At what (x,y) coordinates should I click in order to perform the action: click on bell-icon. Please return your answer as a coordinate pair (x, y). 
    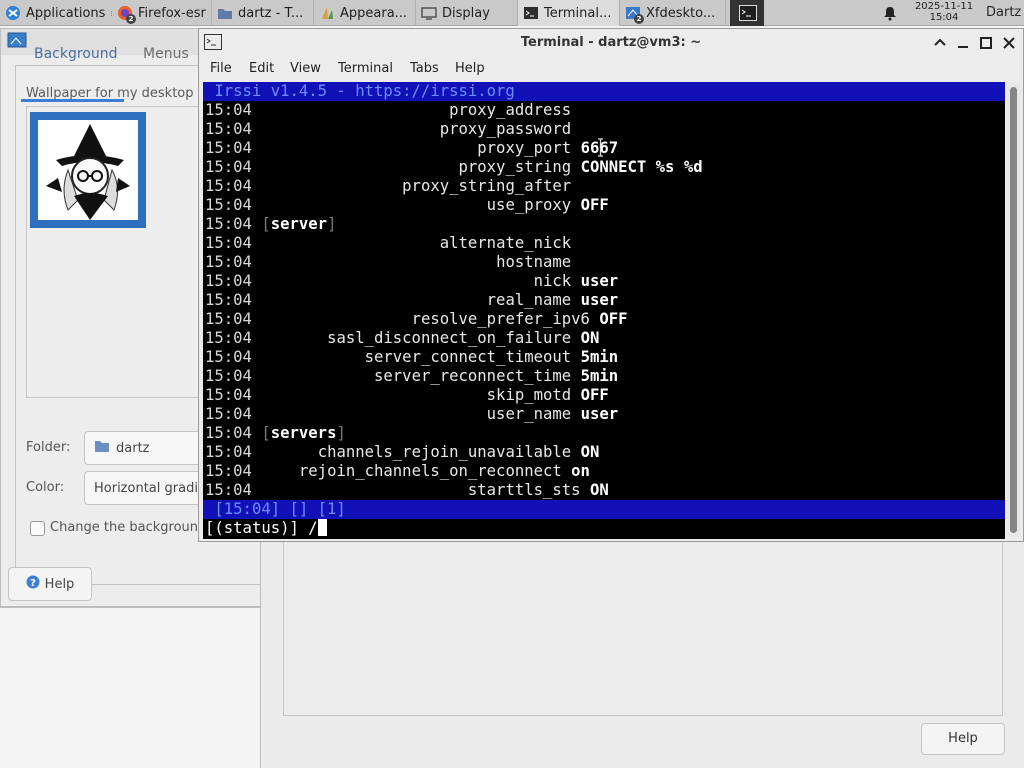
    Looking at the image, I should click on (890, 13).